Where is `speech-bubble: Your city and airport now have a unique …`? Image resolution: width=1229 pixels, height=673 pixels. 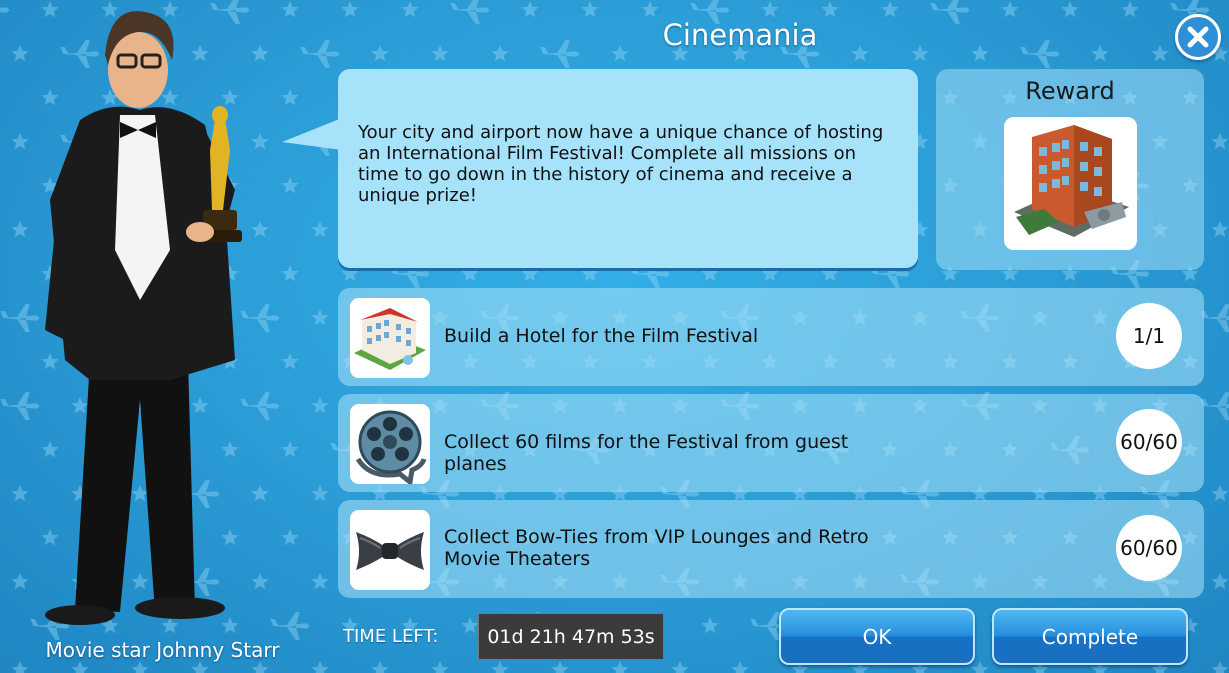
speech-bubble: Your city and airport now have a unique … is located at coordinates (628, 168).